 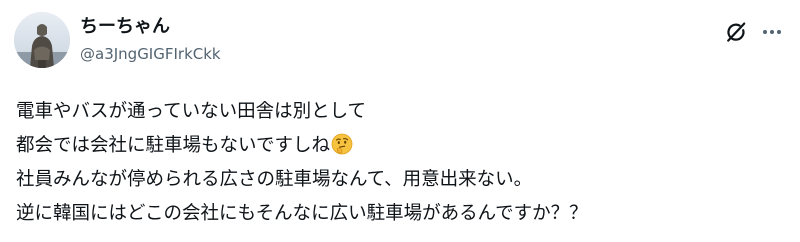 What do you see at coordinates (402, 146) in the screenshot?
I see `post-text-line-with-emoji: 都会では会社に駐車場もないですしね` at bounding box center [402, 146].